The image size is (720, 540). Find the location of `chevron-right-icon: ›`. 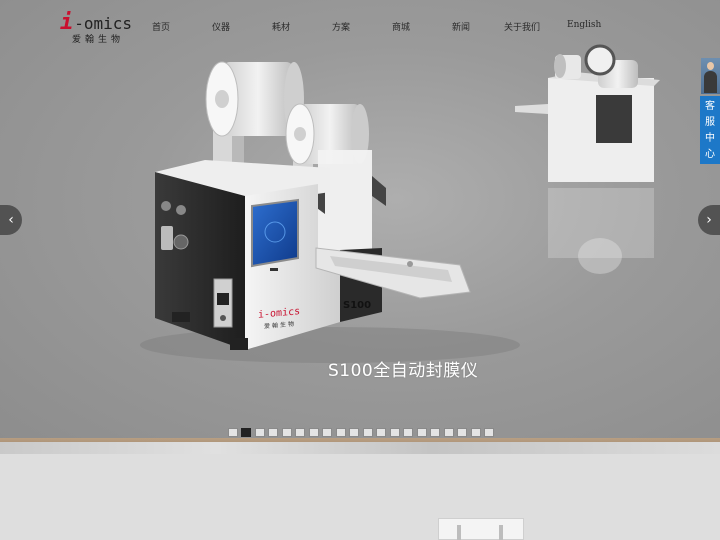

chevron-right-icon: › is located at coordinates (709, 220).